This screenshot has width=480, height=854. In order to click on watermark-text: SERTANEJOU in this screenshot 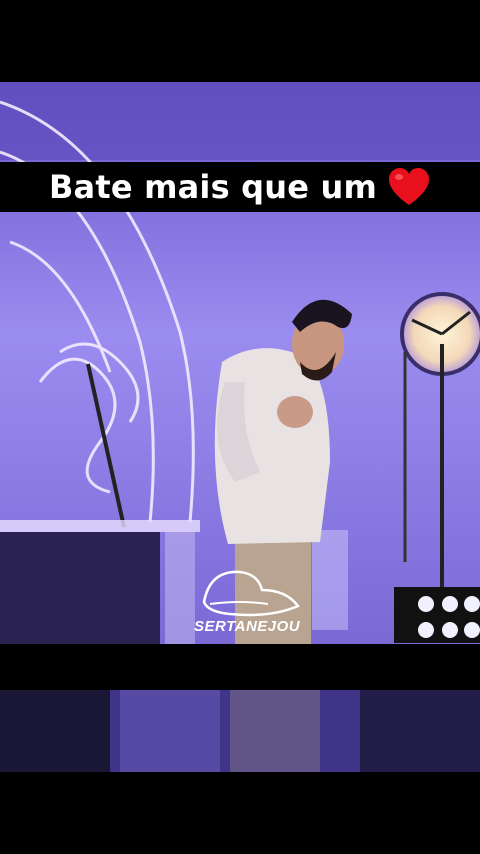, I will do `click(247, 626)`.